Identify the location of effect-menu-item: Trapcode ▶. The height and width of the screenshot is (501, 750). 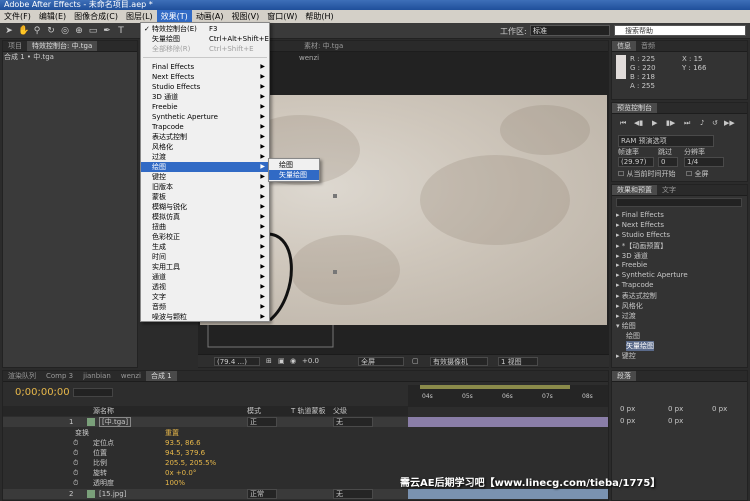
(205, 127).